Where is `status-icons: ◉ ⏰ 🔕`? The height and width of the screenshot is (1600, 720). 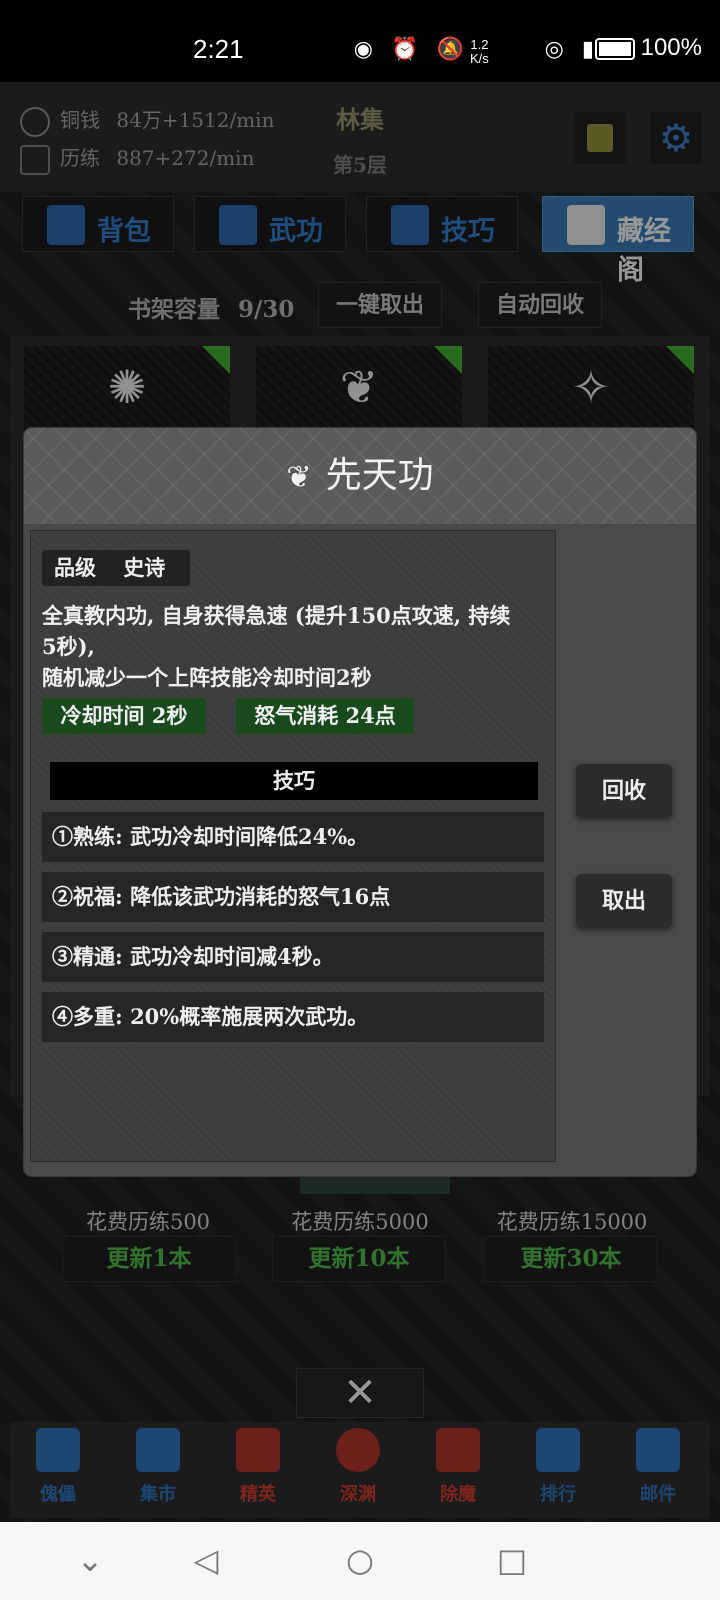
status-icons: ◉ ⏰ 🔕 is located at coordinates (412, 49).